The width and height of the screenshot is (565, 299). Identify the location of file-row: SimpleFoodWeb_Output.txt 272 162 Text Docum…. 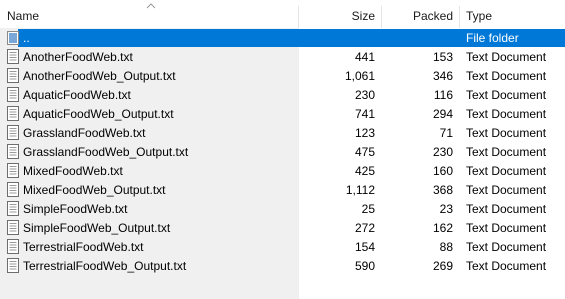
(282, 227).